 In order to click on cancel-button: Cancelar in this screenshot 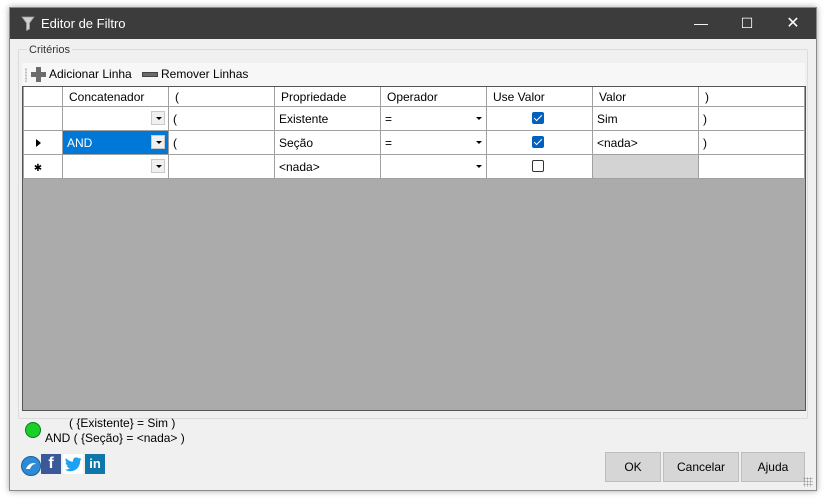, I will do `click(701, 467)`.